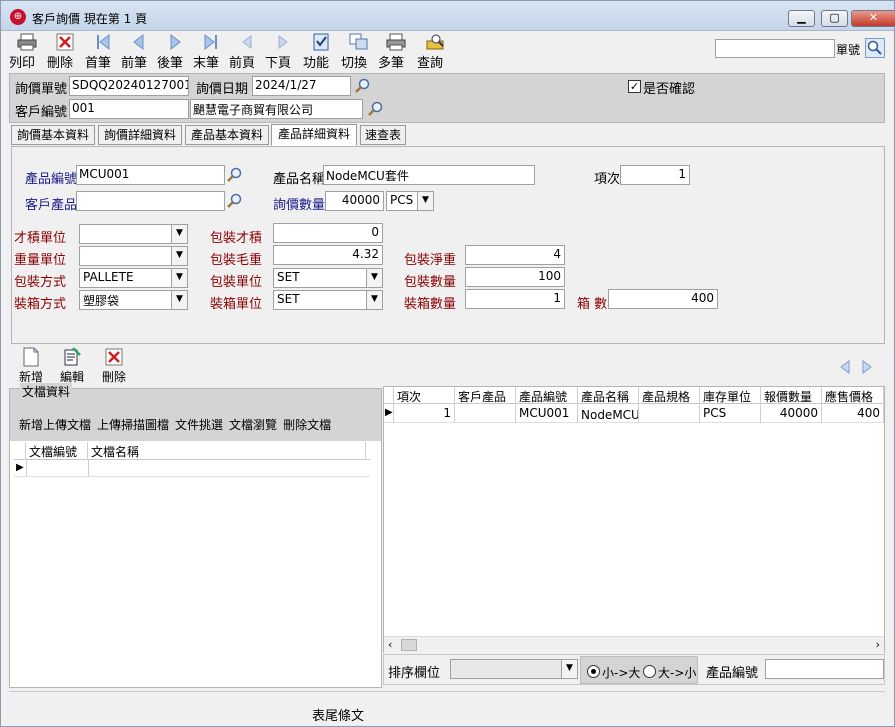 Image resolution: width=895 pixels, height=727 pixels. I want to click on tab-inquiry-basic: 詢價基本資料, so click(53, 135).